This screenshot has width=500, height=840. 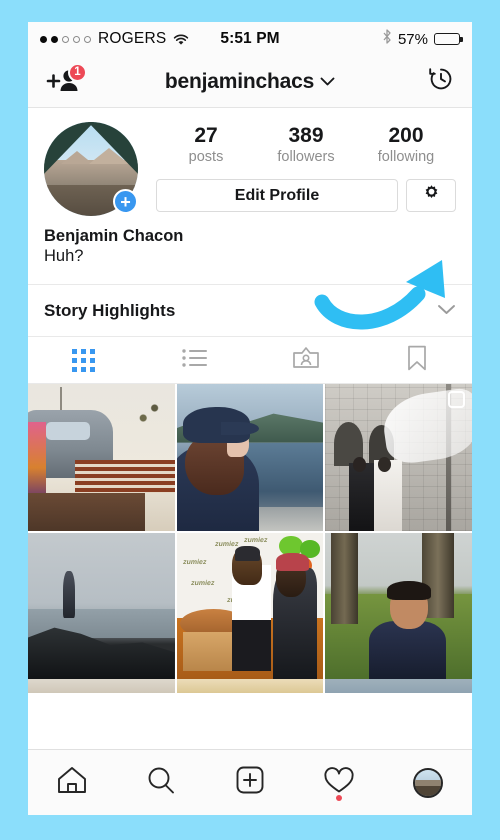 I want to click on photo-grid-partial-row, so click(x=250, y=686).